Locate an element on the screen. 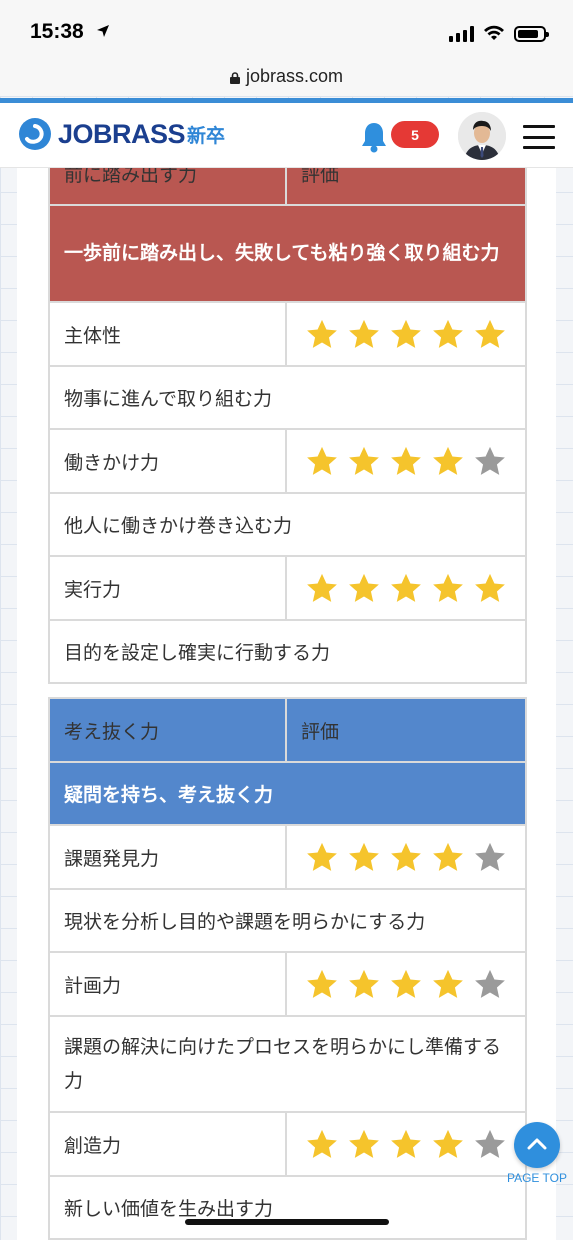  category-description: 一歩前に踏み出し、失敗しても粘り強く取り組む力 is located at coordinates (287, 253).